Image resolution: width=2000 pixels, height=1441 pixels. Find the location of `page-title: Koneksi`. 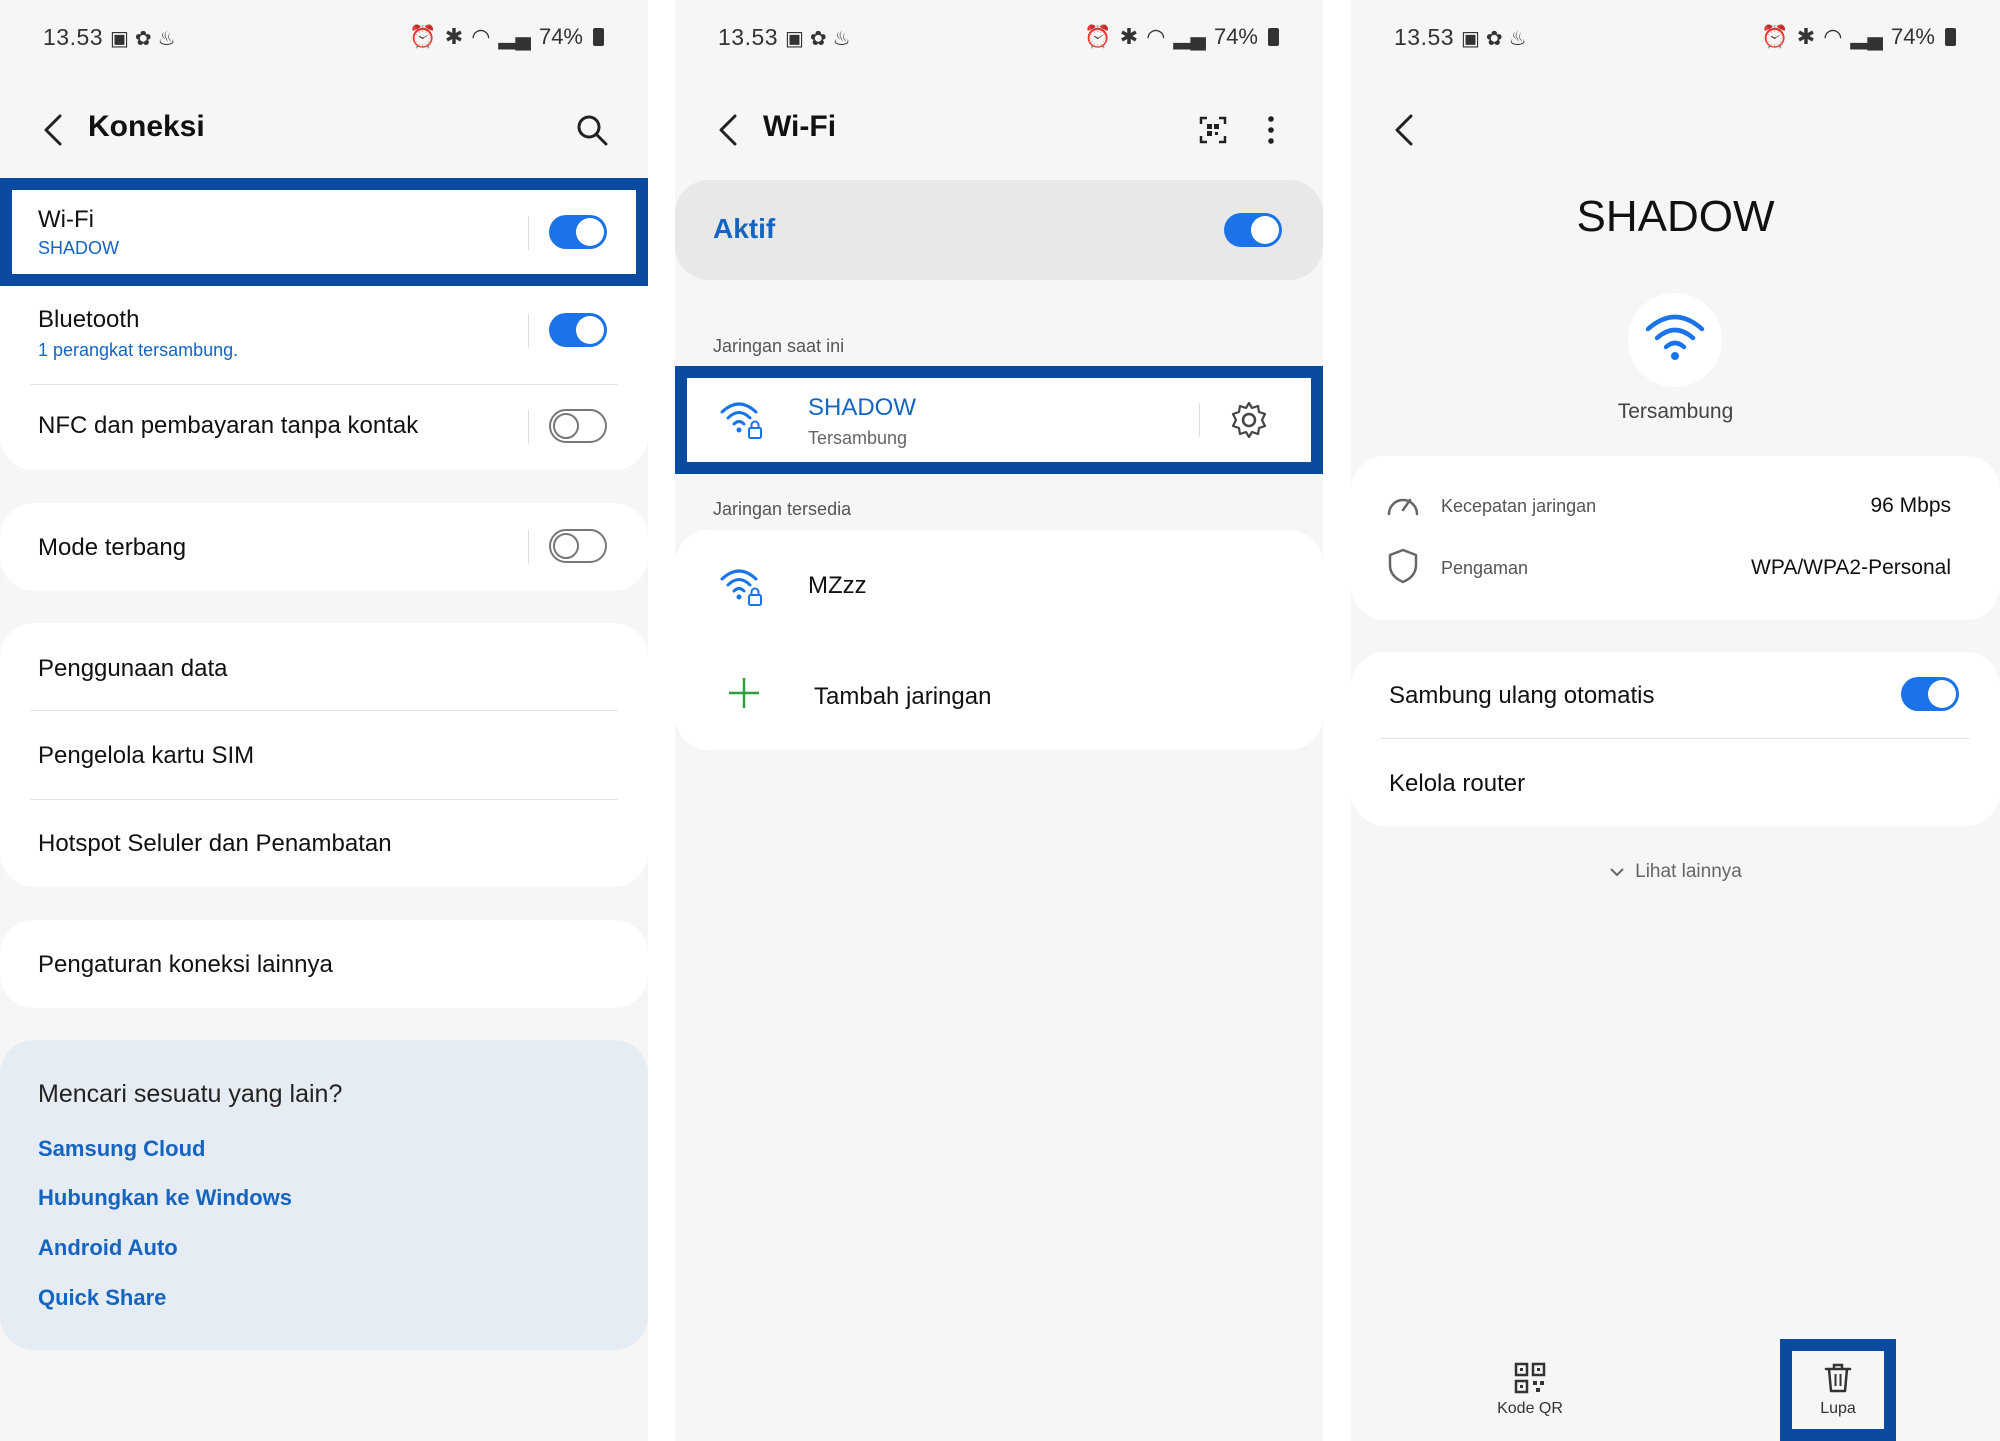

page-title: Koneksi is located at coordinates (146, 126).